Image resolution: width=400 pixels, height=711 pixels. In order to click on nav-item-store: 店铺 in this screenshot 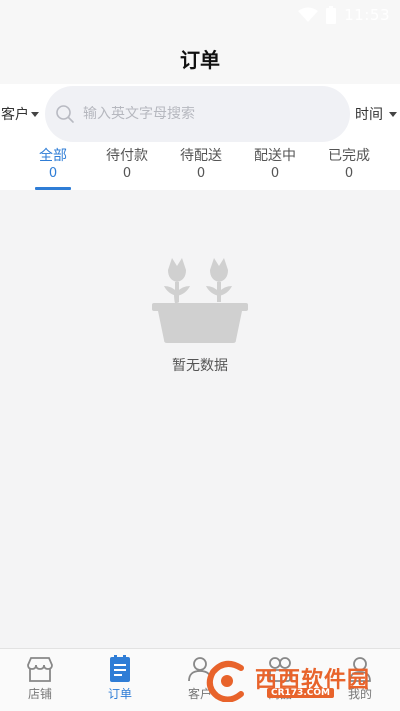, I will do `click(40, 678)`.